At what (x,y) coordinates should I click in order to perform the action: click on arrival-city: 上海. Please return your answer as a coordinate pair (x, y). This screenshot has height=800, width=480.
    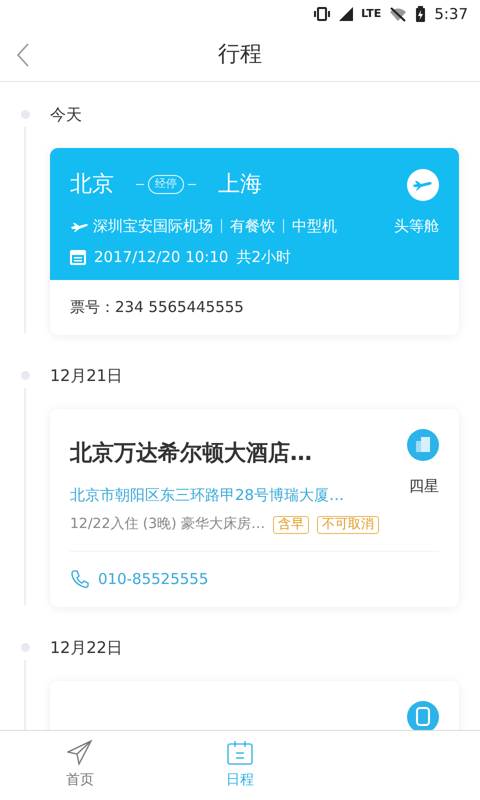
    Looking at the image, I should click on (240, 185).